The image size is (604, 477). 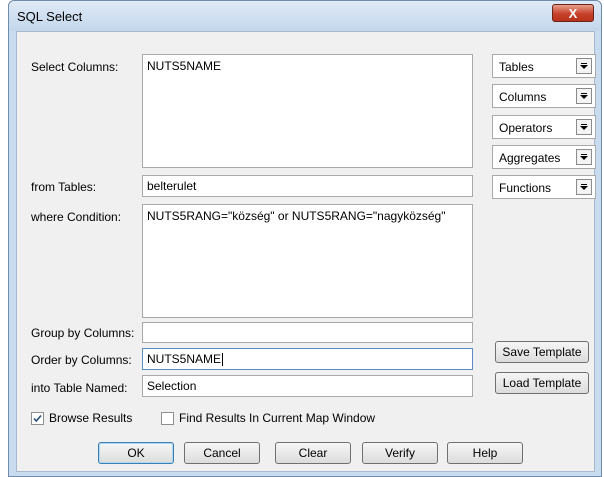 I want to click on clear-button: Clear, so click(x=313, y=453).